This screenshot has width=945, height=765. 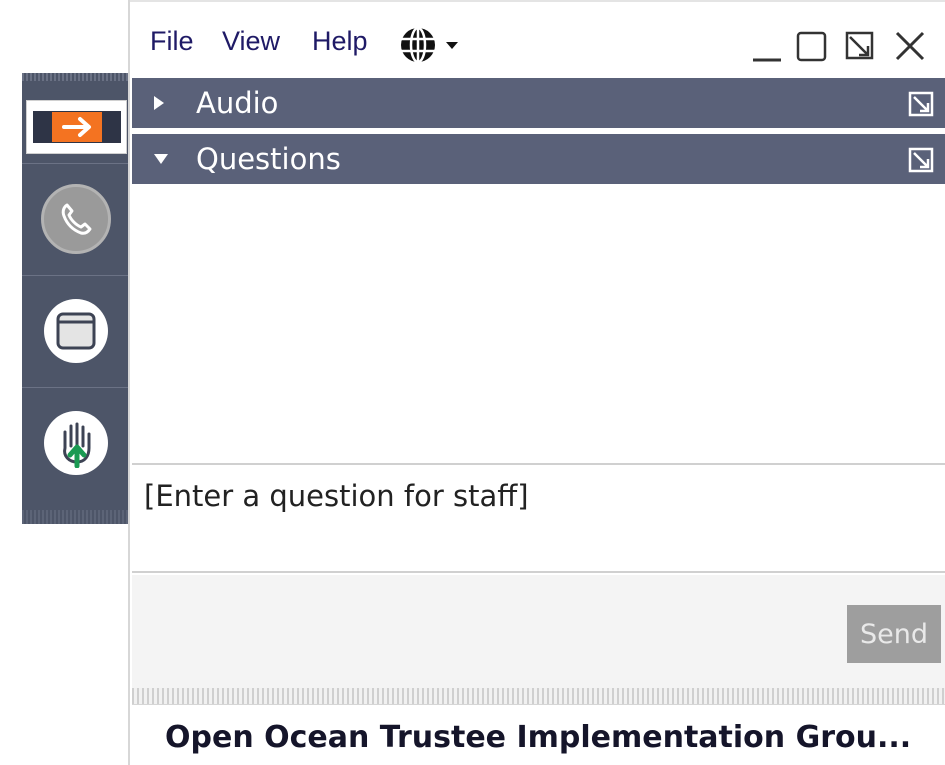 I want to click on question-input: [Enter a question for staff], so click(x=538, y=518).